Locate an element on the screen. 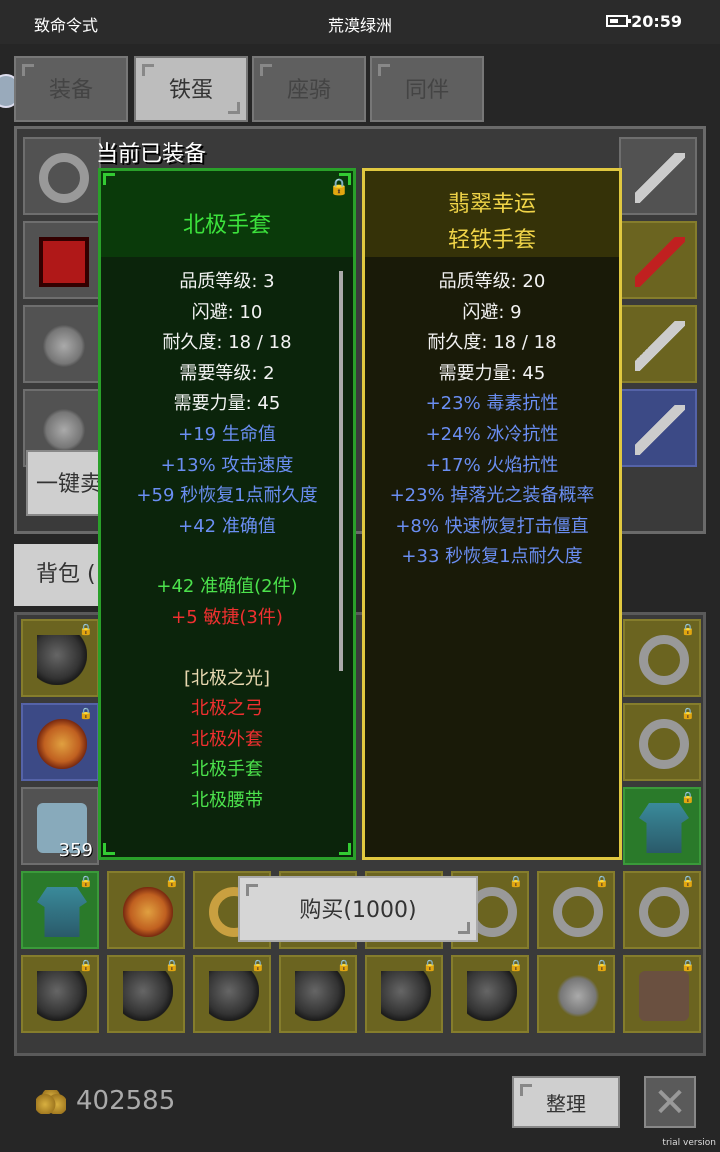 Image resolution: width=720 pixels, height=1152 pixels. tab-label: 装备 is located at coordinates (70, 90).